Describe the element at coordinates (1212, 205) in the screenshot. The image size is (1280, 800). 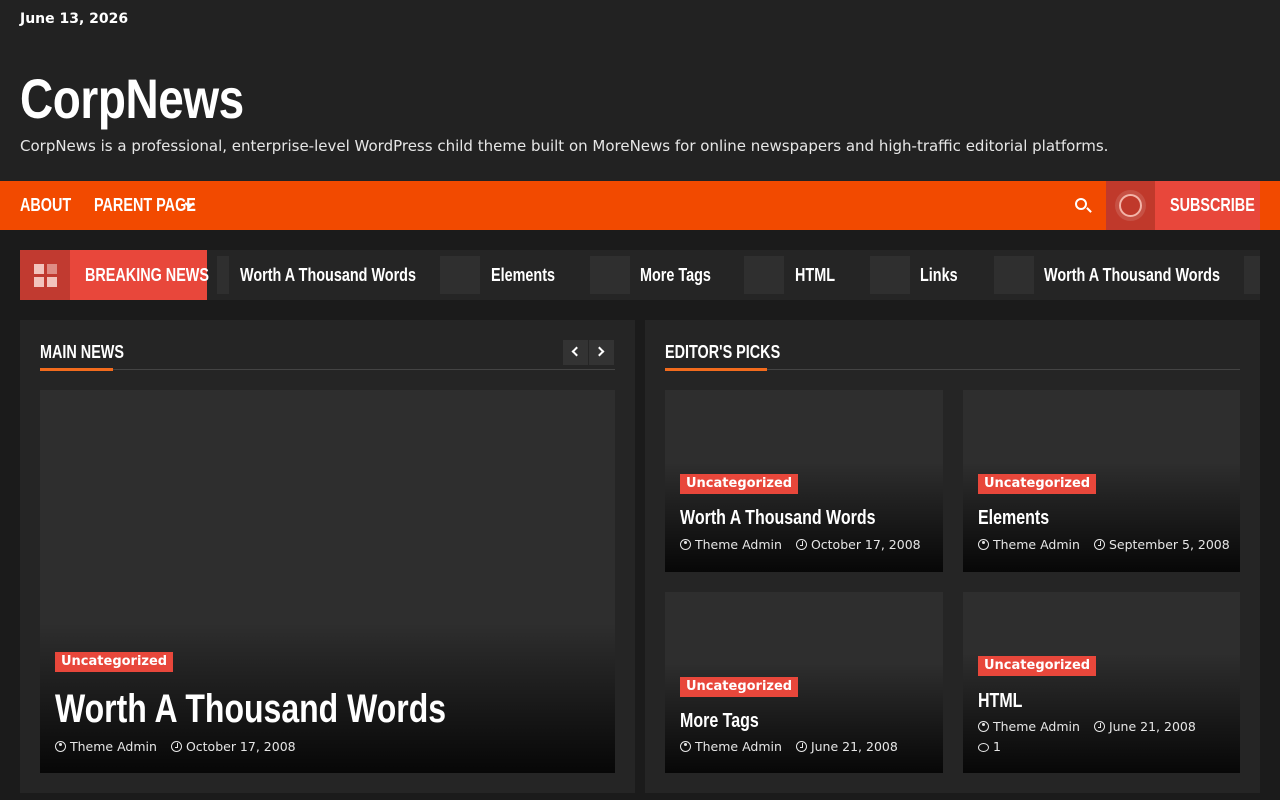
I see `subscribe-label: SUBSCRIBE` at that location.